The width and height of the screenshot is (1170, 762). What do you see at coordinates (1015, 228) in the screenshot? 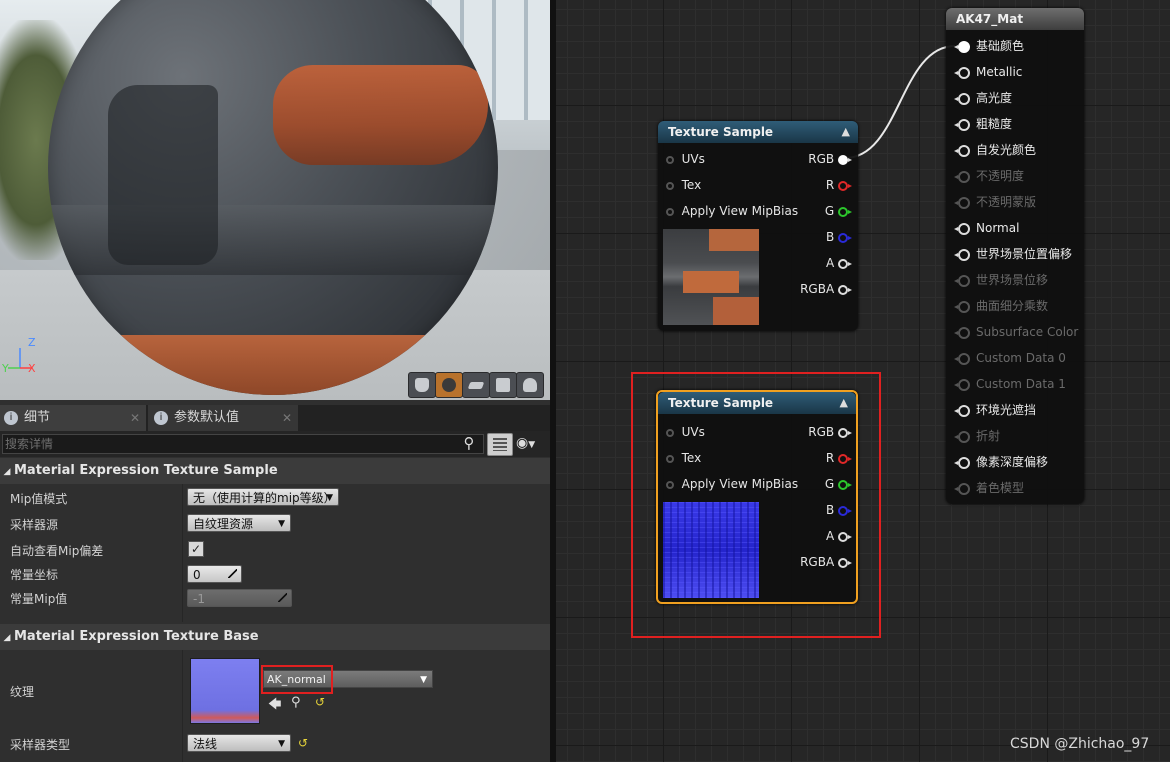
I see `material-input-pin: Normal` at bounding box center [1015, 228].